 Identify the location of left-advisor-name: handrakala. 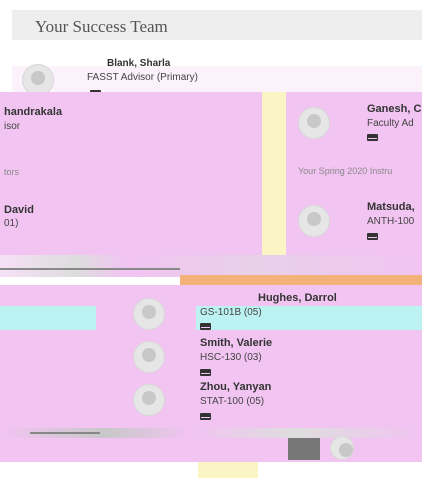
(33, 112).